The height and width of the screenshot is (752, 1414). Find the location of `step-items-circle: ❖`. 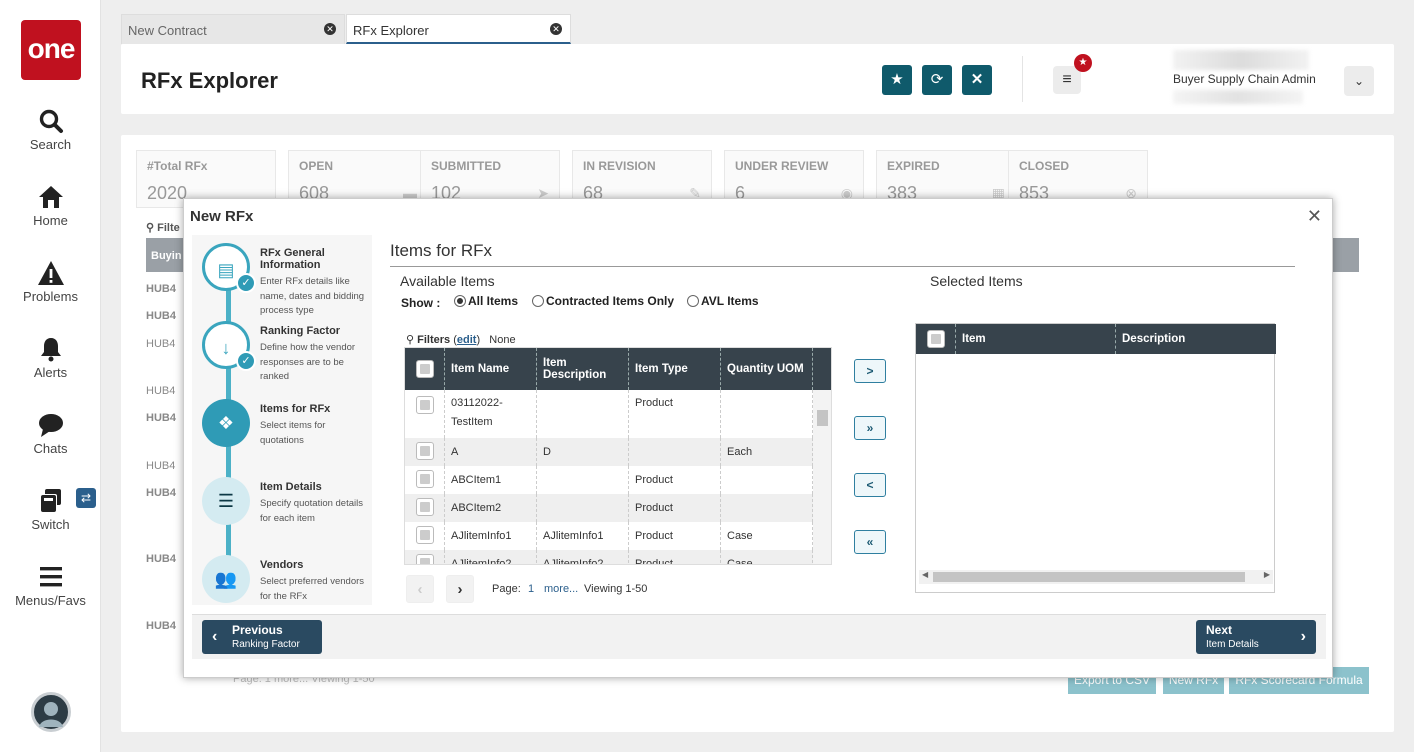

step-items-circle: ❖ is located at coordinates (226, 423).